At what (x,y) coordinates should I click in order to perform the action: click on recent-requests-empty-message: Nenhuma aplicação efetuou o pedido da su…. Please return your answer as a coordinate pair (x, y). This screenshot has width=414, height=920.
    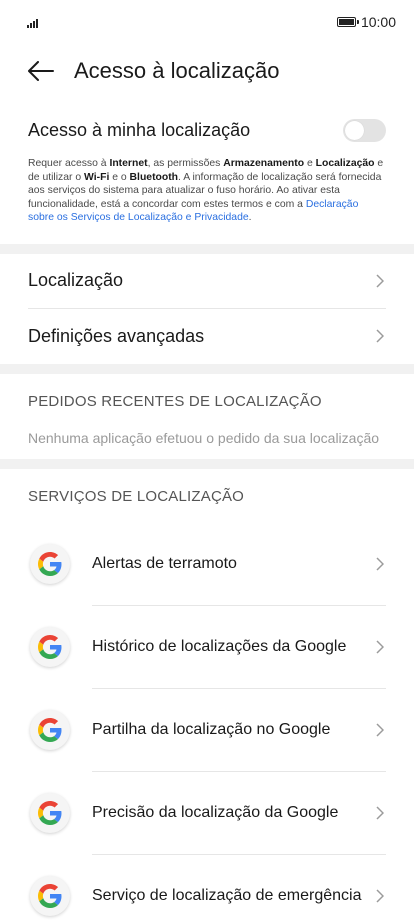
    Looking at the image, I should click on (204, 437).